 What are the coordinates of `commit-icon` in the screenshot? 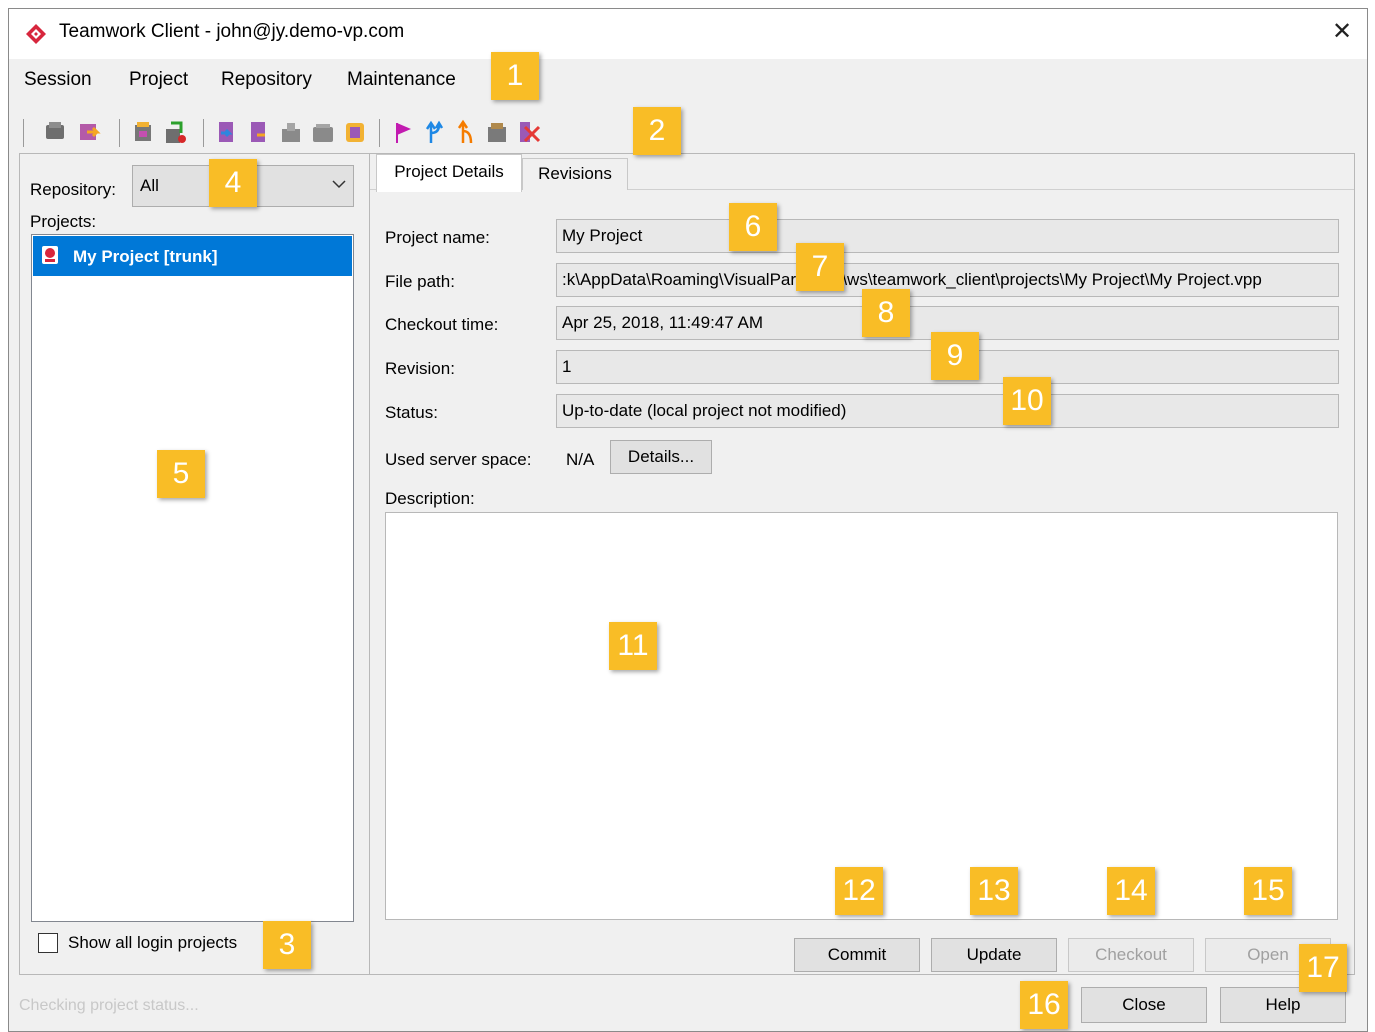 It's located at (55, 132).